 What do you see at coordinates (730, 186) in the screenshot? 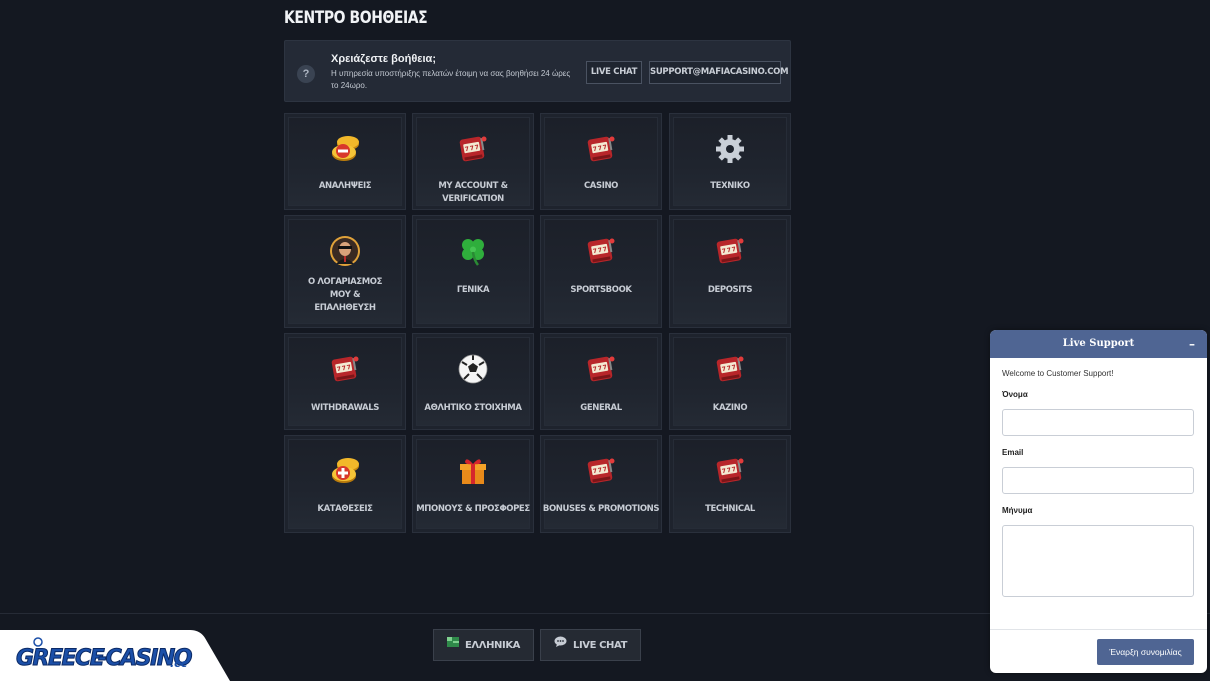
I see `tile-label: ΤΕΧΝΙΚΟ` at bounding box center [730, 186].